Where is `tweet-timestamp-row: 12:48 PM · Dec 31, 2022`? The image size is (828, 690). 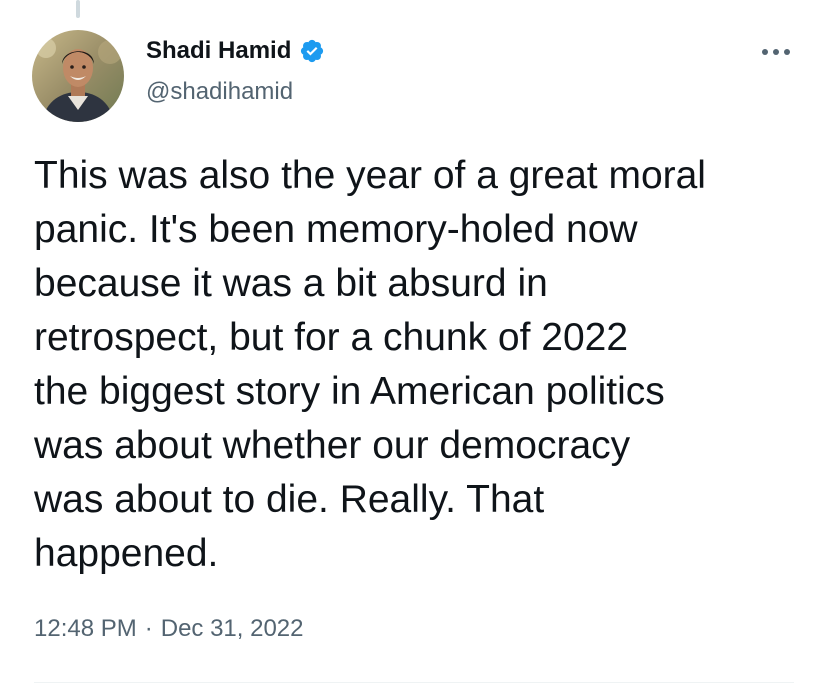
tweet-timestamp-row: 12:48 PM · Dec 31, 2022 is located at coordinates (169, 629).